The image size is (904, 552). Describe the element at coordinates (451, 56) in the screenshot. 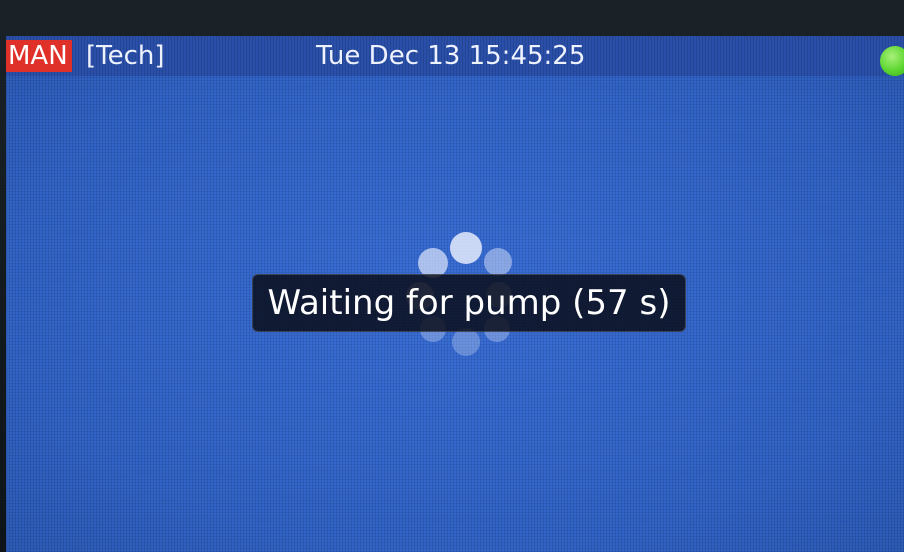

I see `date-time-display: Tue Dec 13 15:45:25` at that location.